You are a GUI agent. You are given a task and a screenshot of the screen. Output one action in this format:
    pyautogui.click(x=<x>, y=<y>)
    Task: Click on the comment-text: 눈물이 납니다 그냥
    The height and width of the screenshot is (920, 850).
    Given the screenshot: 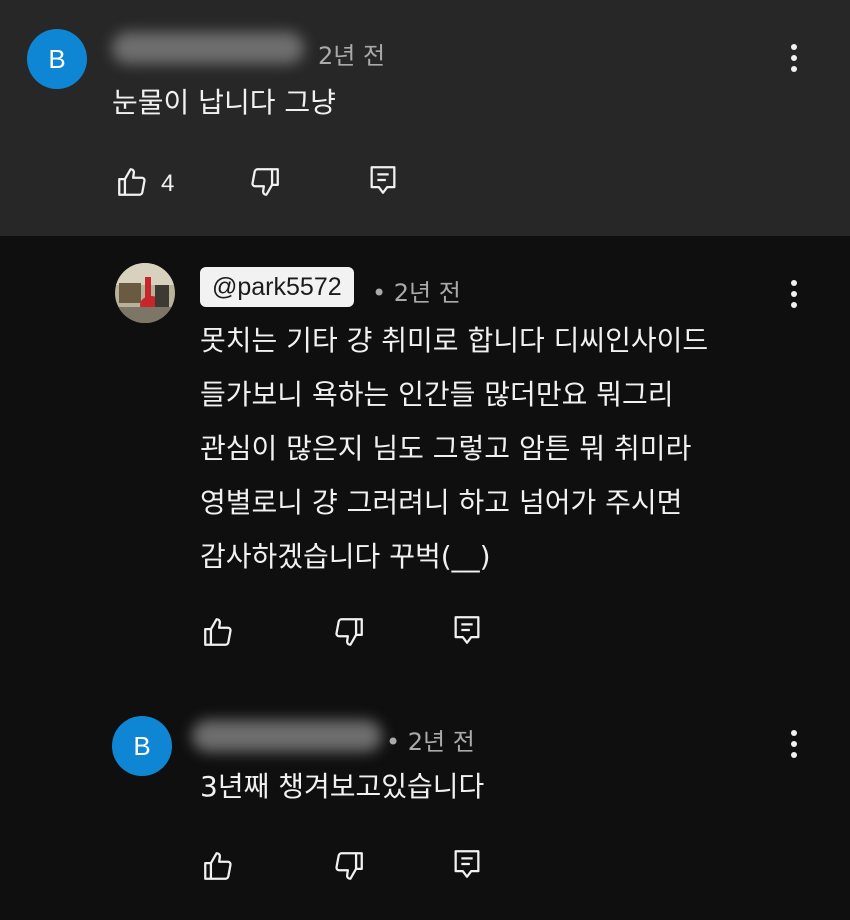 What is the action you would take?
    pyautogui.click(x=224, y=103)
    